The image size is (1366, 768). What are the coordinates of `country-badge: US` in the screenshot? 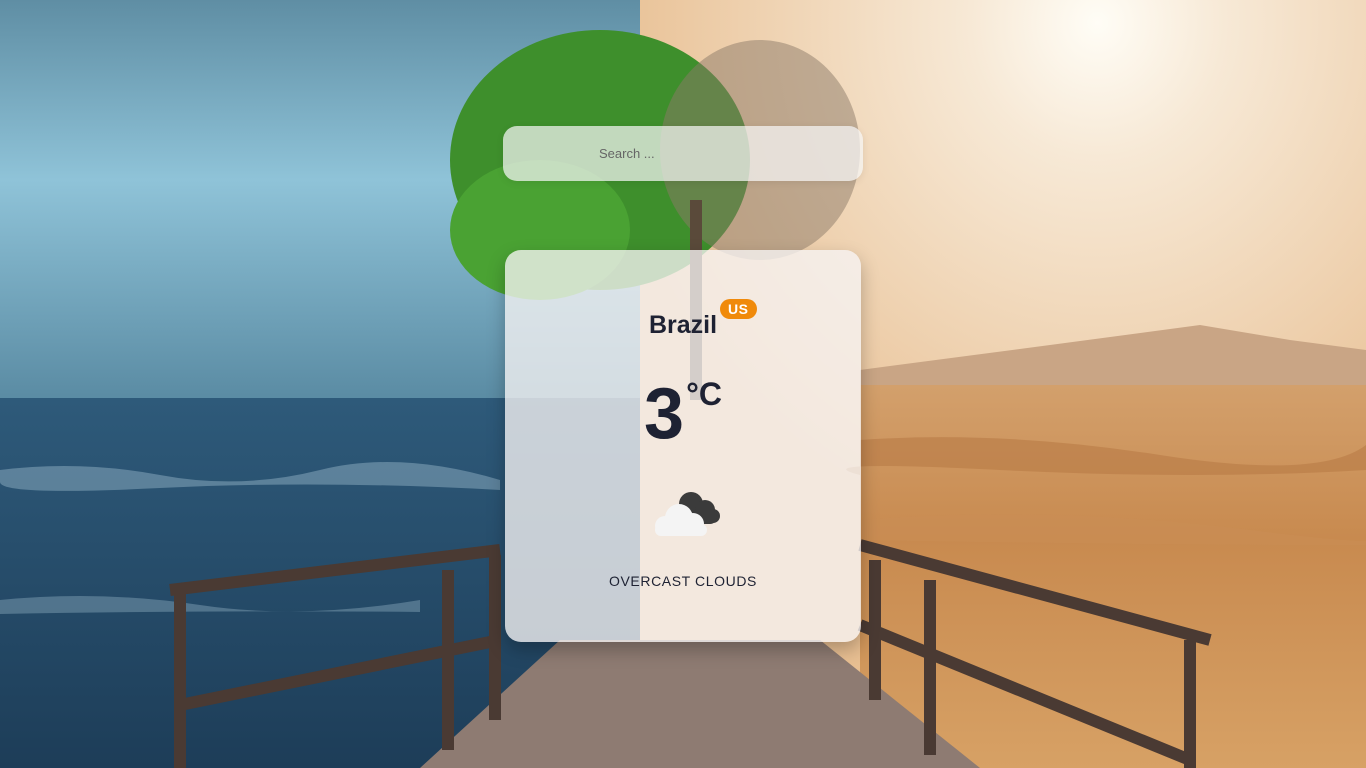 It's located at (738, 309).